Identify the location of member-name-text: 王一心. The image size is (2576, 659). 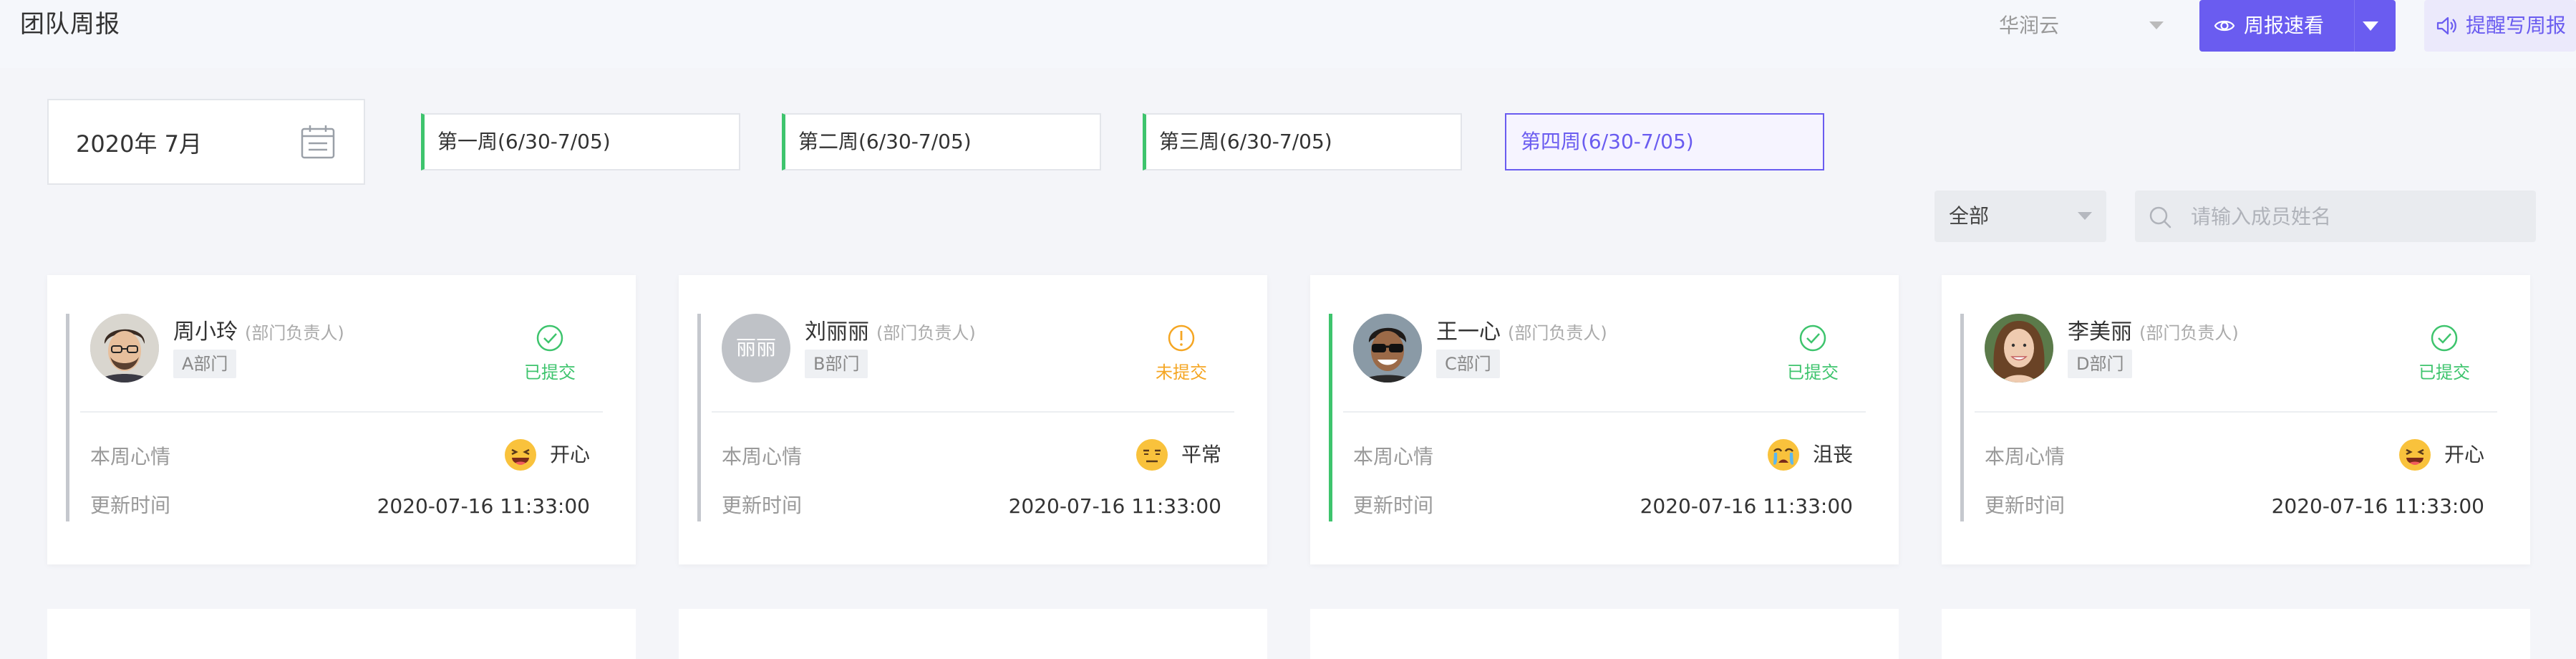
(1469, 332).